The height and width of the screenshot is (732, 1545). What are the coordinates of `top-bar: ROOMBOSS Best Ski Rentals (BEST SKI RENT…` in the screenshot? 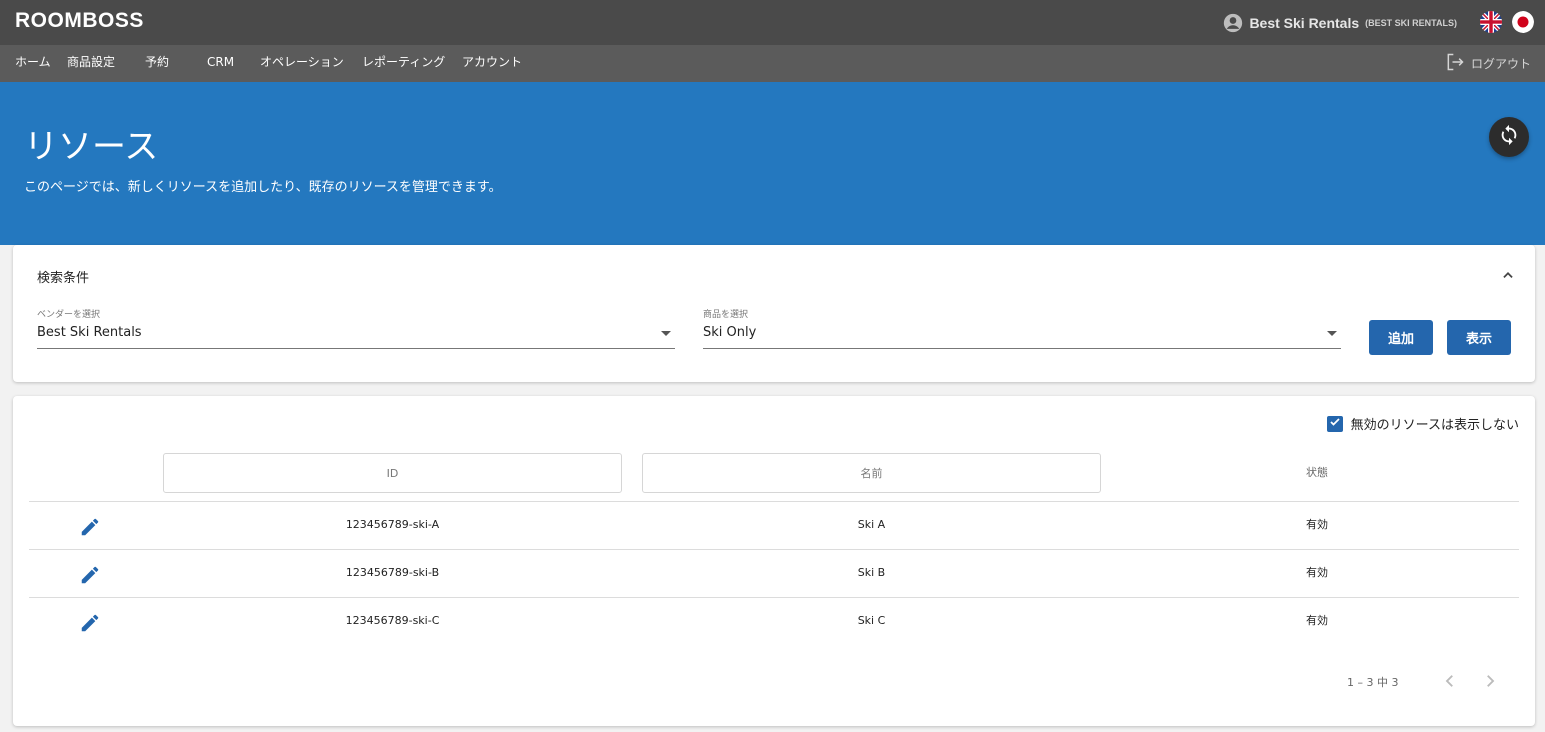 It's located at (772, 22).